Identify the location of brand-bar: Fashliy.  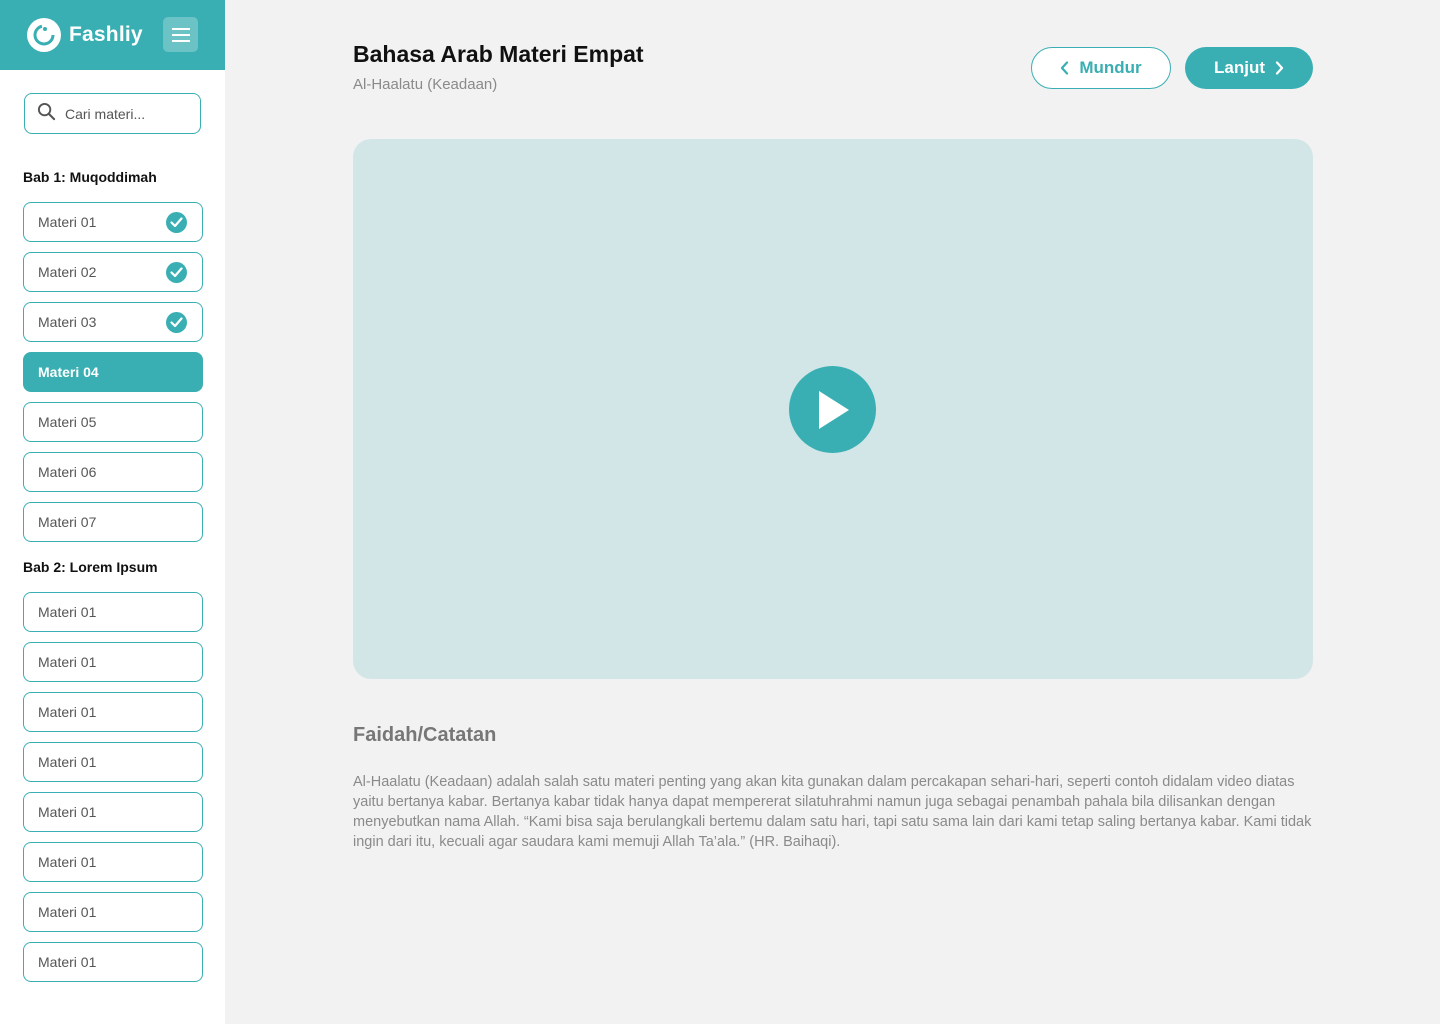
(112, 35).